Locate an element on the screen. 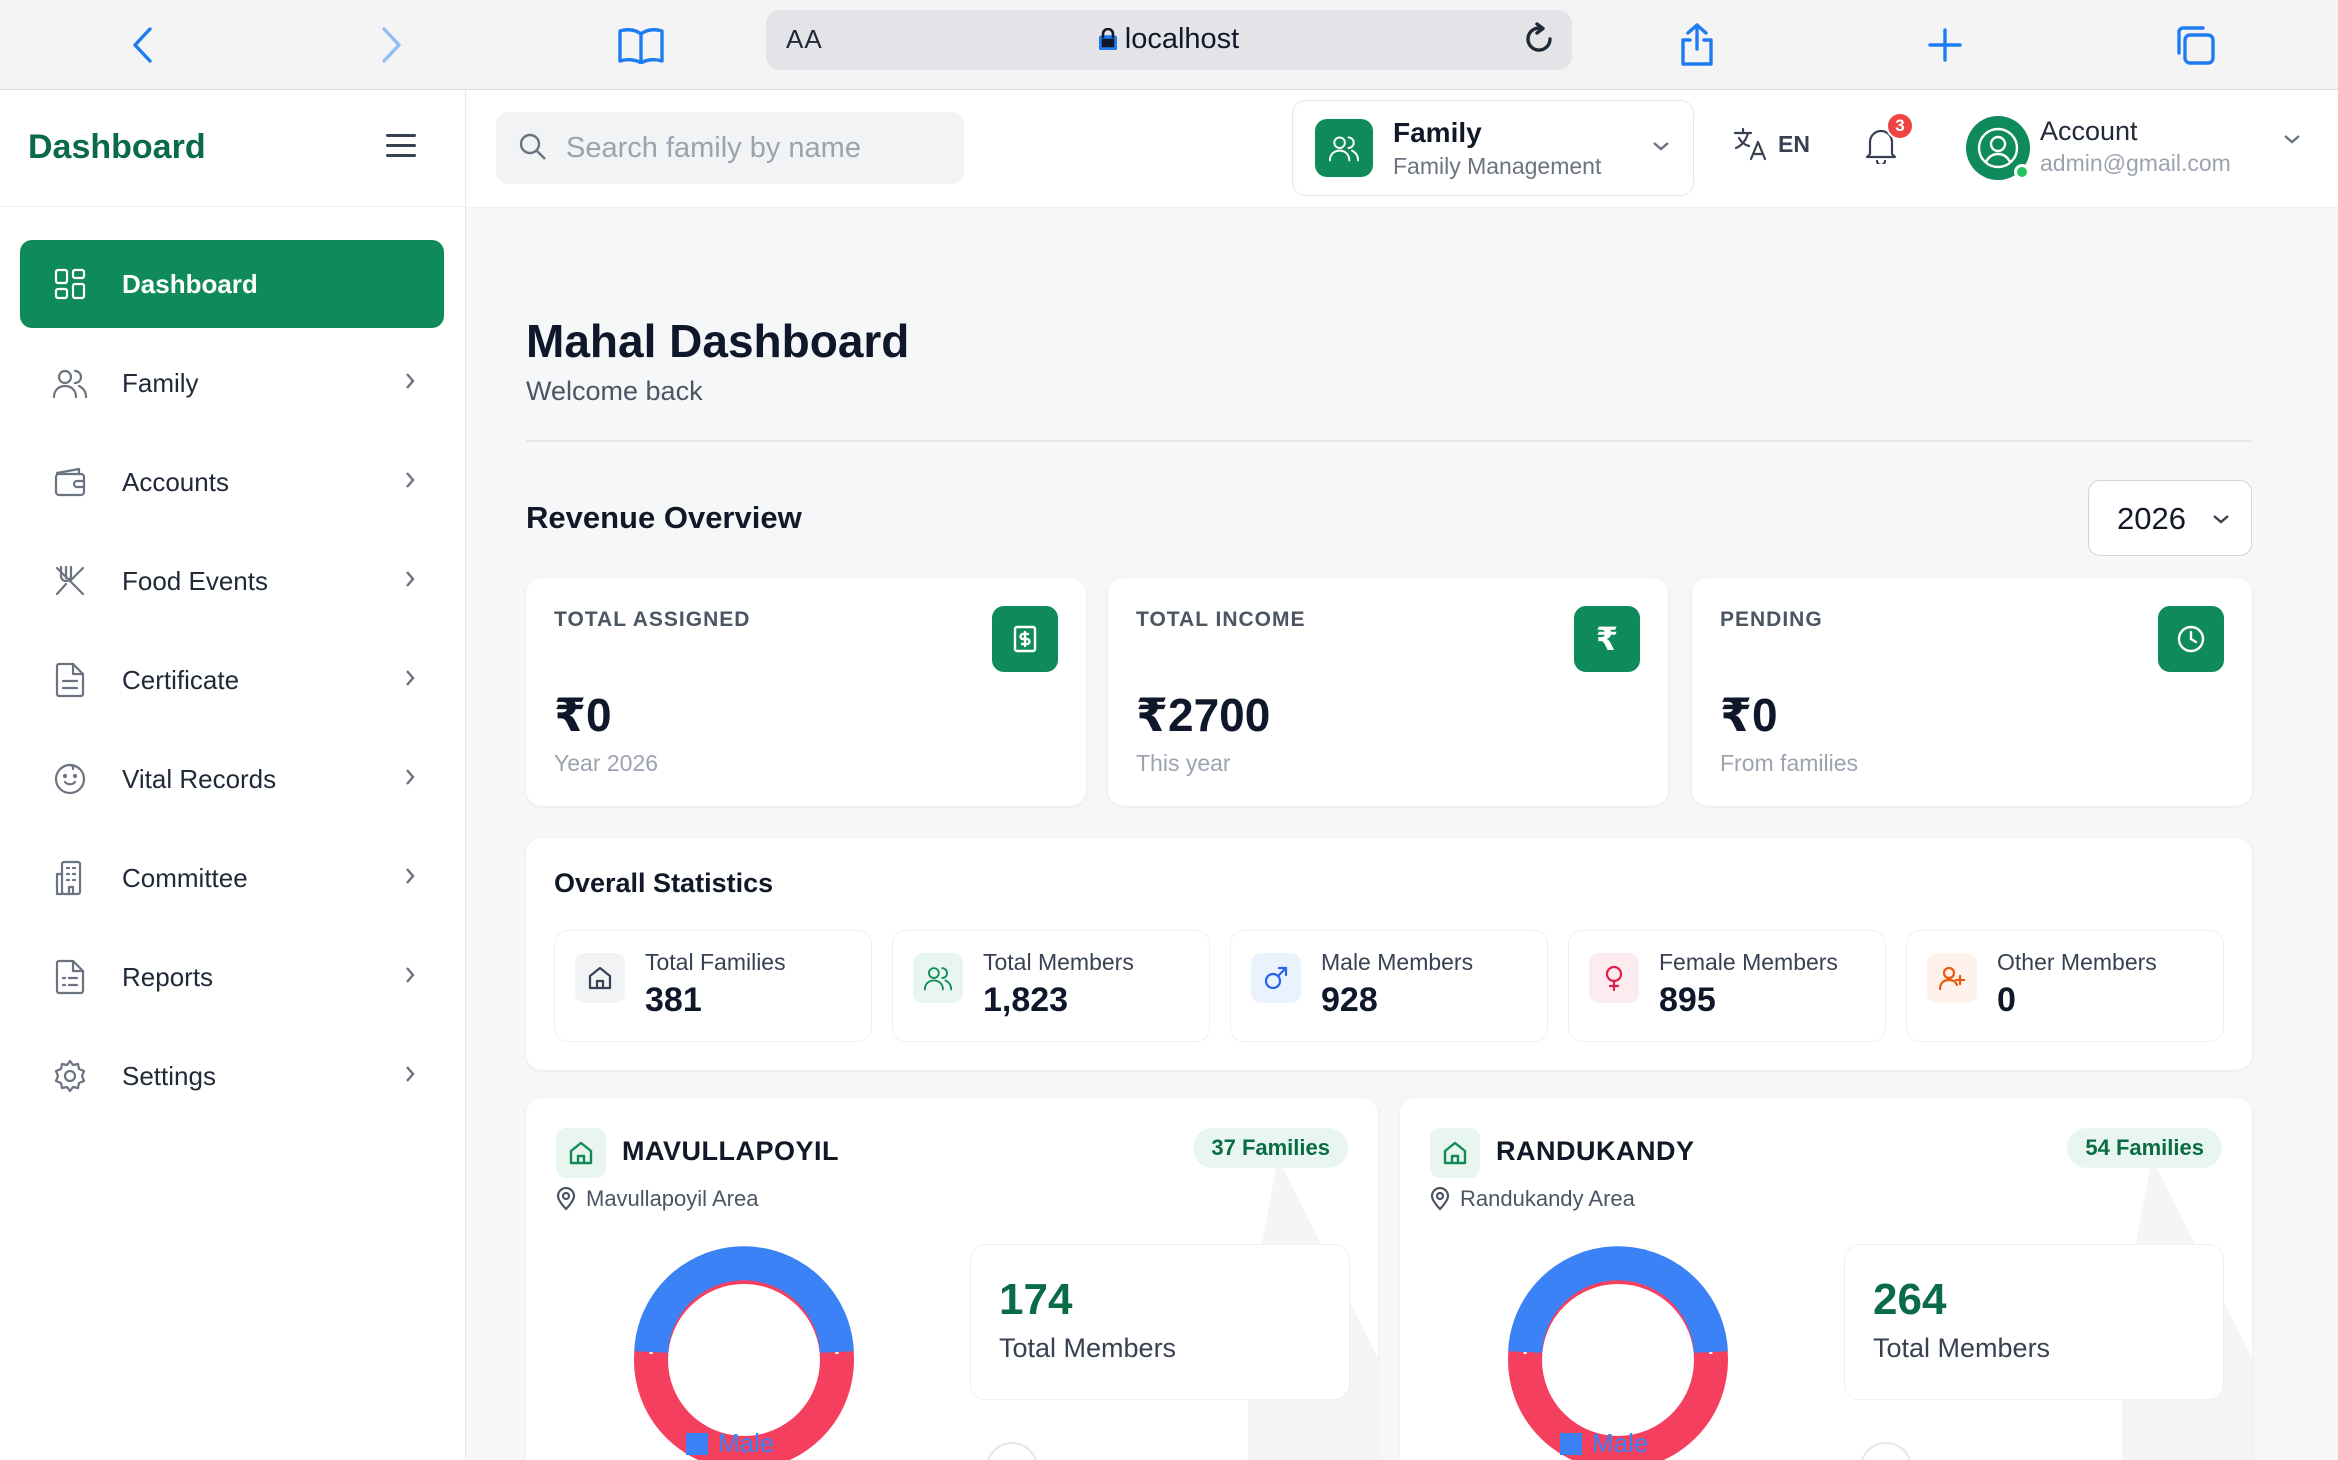 The image size is (2338, 1460). avatar is located at coordinates (1998, 148).